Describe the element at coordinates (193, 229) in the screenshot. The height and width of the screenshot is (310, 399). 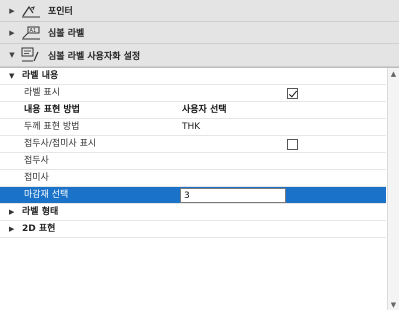
I see `group-2d-representation: ▶ 2D 표현` at that location.